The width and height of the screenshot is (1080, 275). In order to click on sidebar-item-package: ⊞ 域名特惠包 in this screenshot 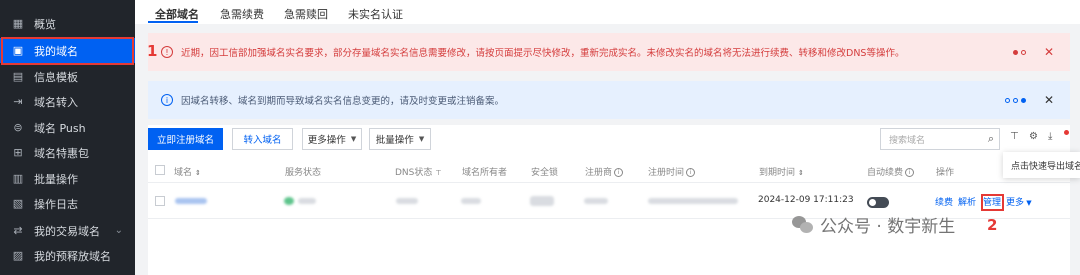, I will do `click(67, 152)`.